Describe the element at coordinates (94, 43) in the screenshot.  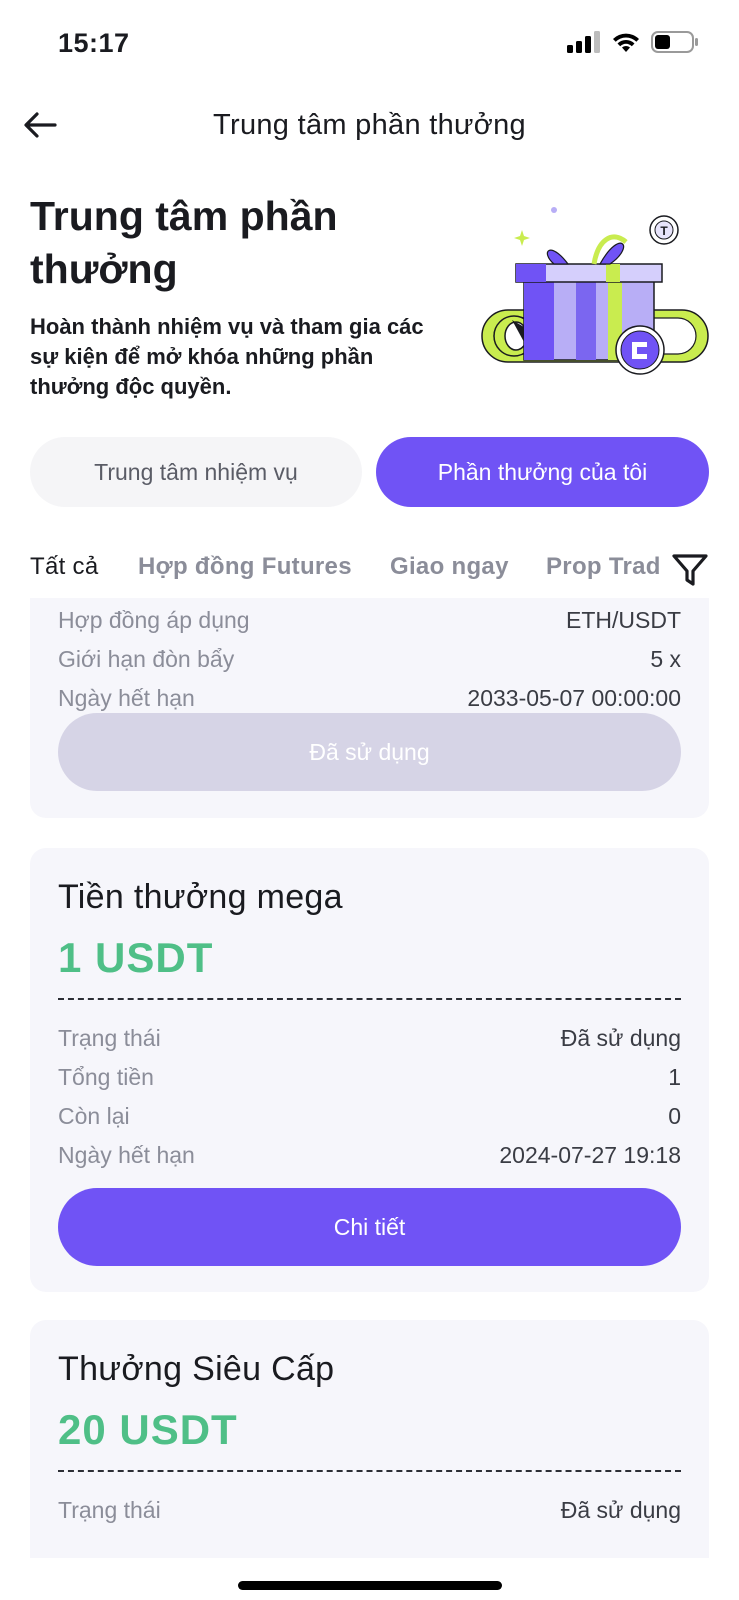
I see `status-time: 15:17` at that location.